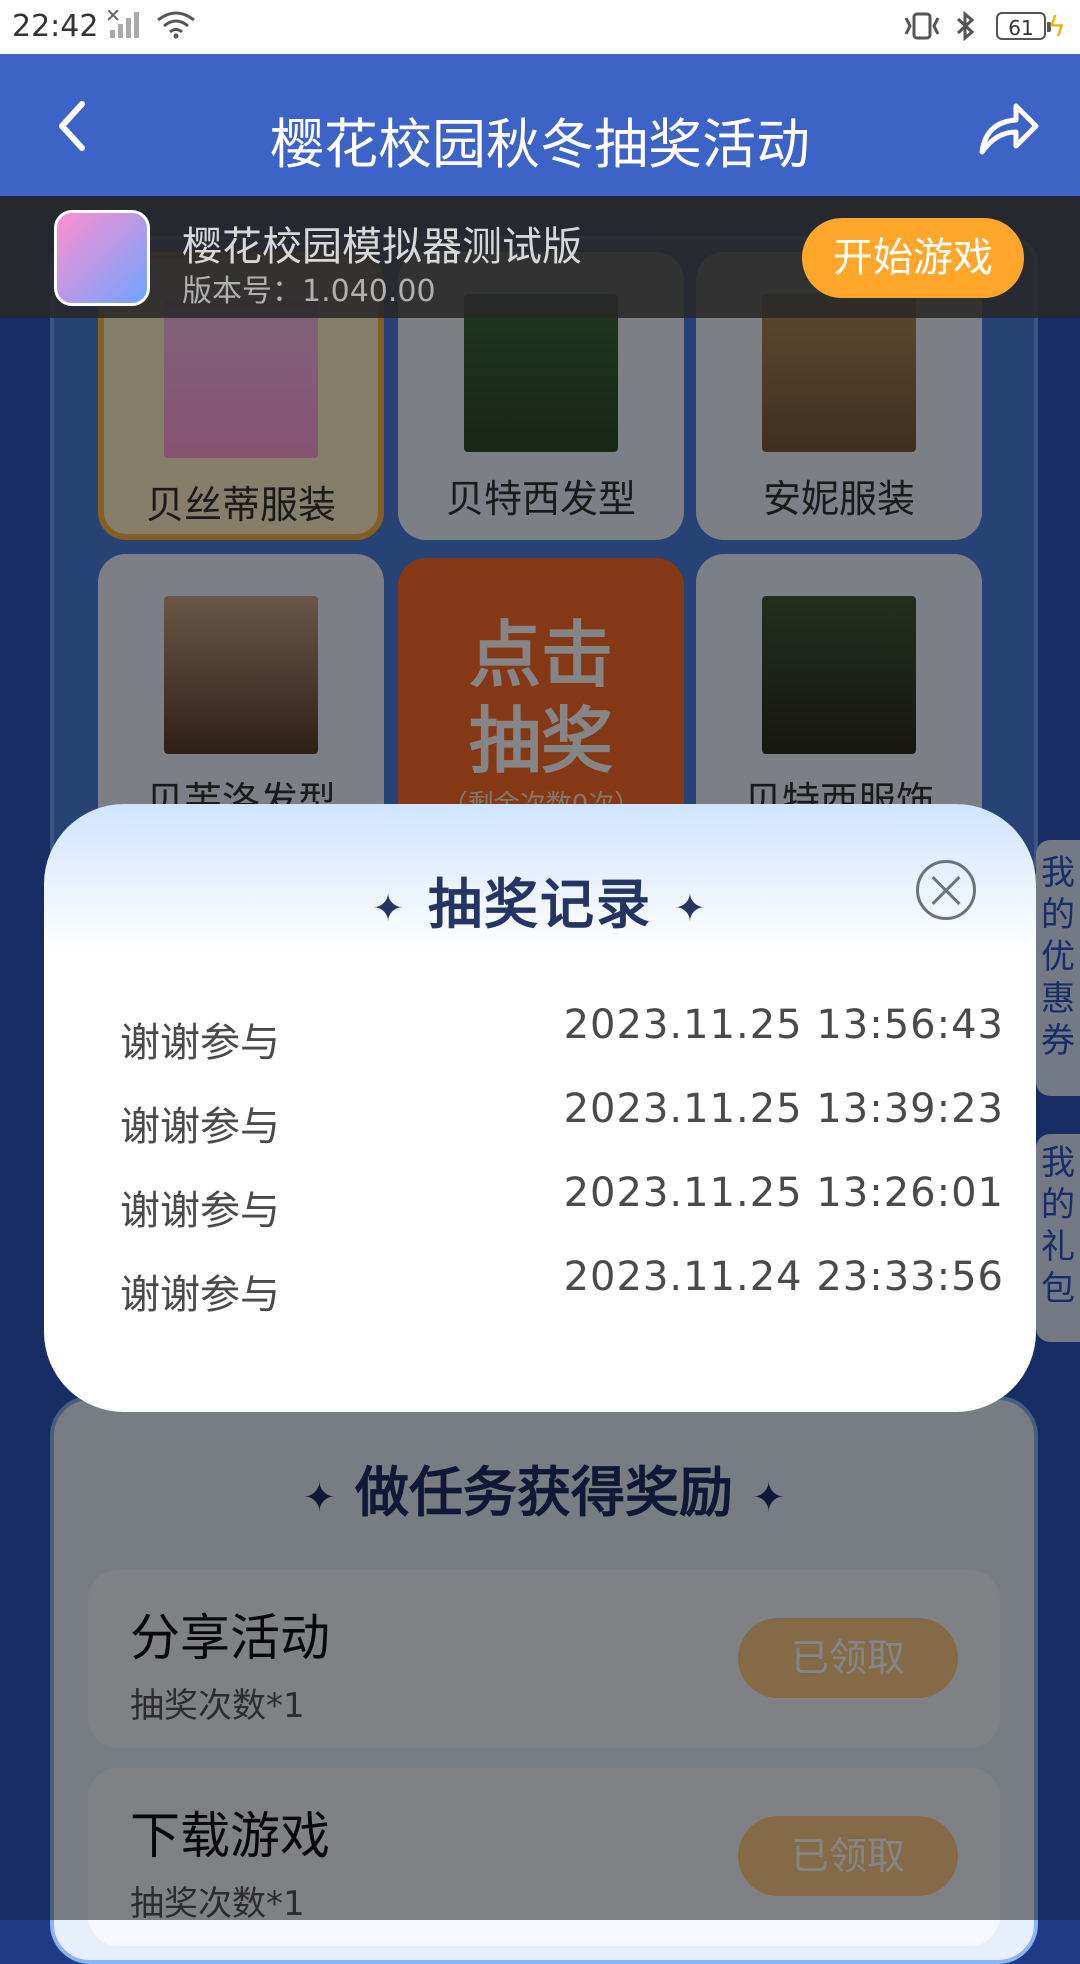  I want to click on record-time: 2023.11.25 13:26:01, so click(783, 1193).